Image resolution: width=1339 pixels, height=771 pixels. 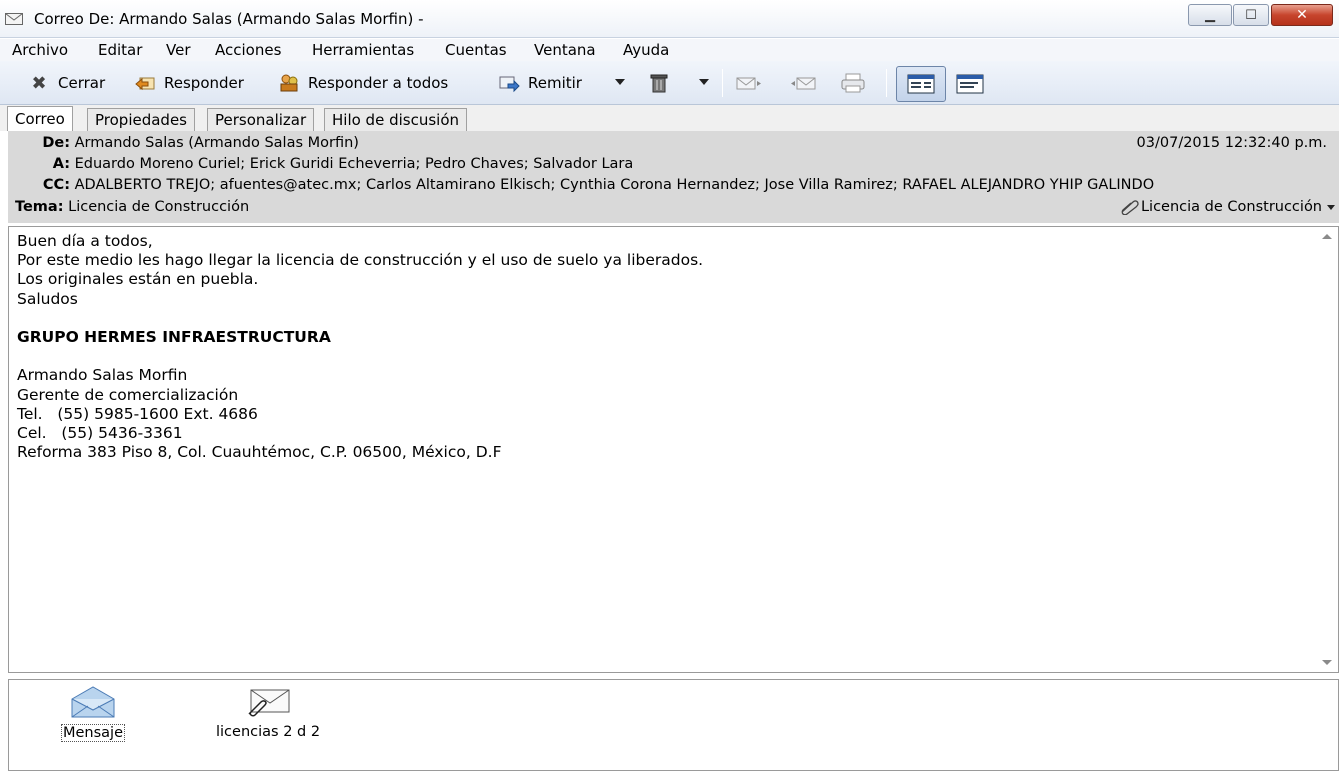 I want to click on reply-label: Responder, so click(x=204, y=83).